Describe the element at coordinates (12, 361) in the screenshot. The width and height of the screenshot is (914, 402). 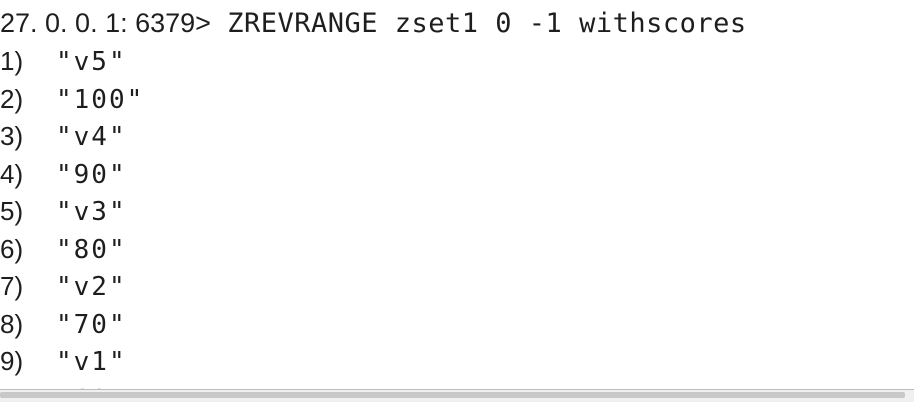
I see `row-index: 9)` at that location.